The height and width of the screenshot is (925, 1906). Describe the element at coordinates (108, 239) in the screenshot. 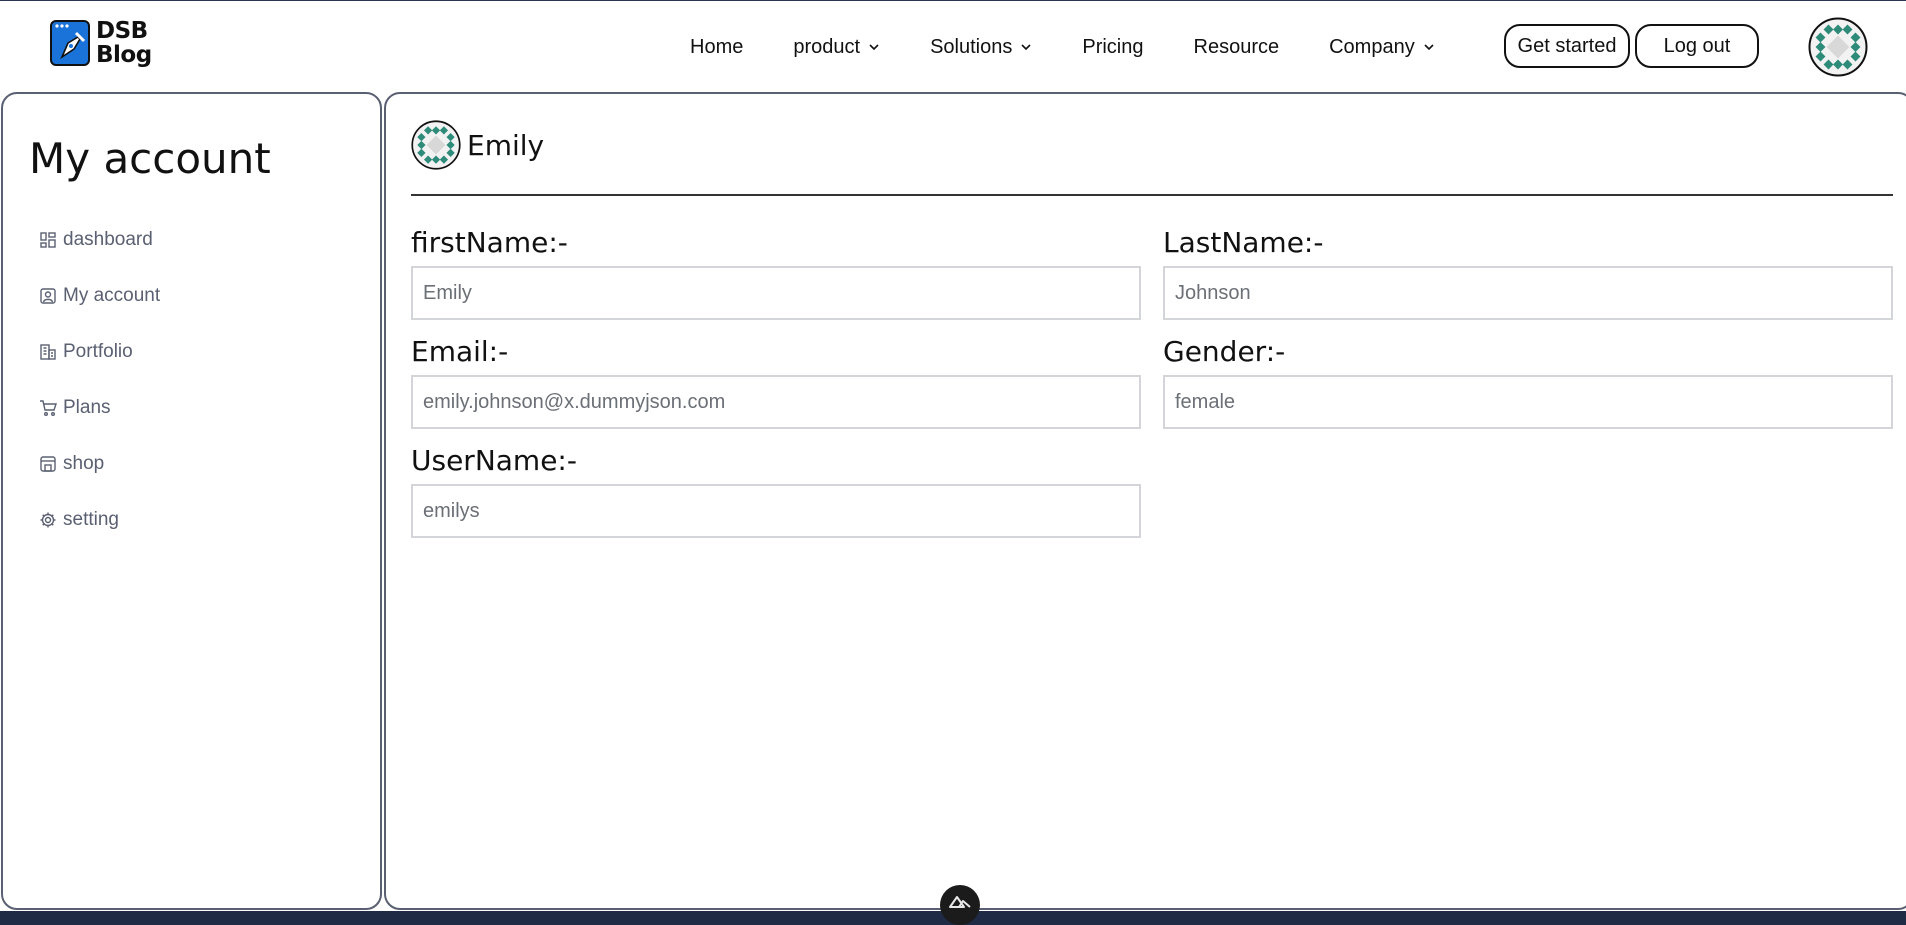

I see `sidebar-item-label: dashboard` at that location.